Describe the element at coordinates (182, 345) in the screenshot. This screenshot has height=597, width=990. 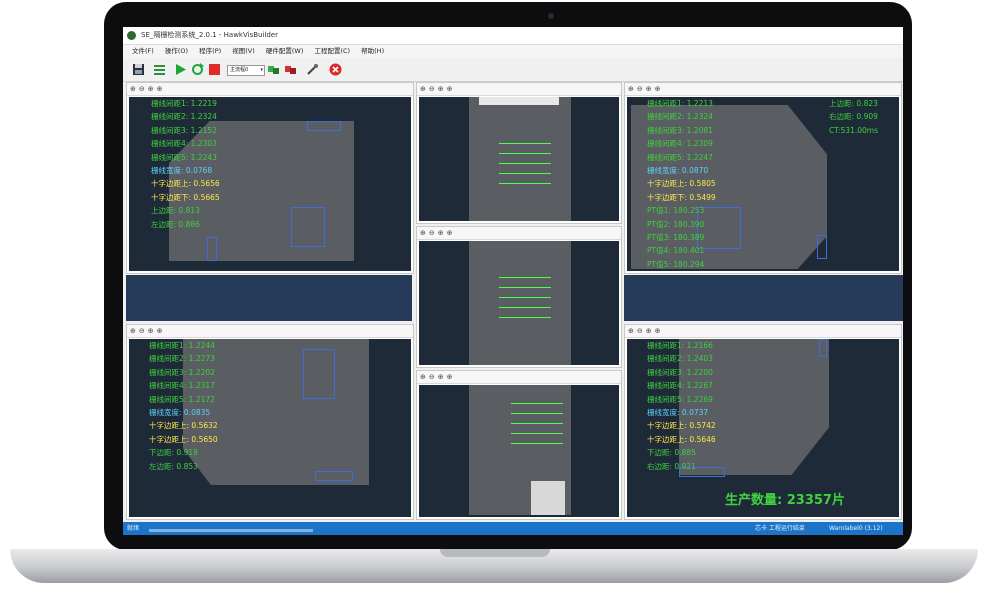
I see `measurement-row: 栅线间距1: 1.2244` at that location.